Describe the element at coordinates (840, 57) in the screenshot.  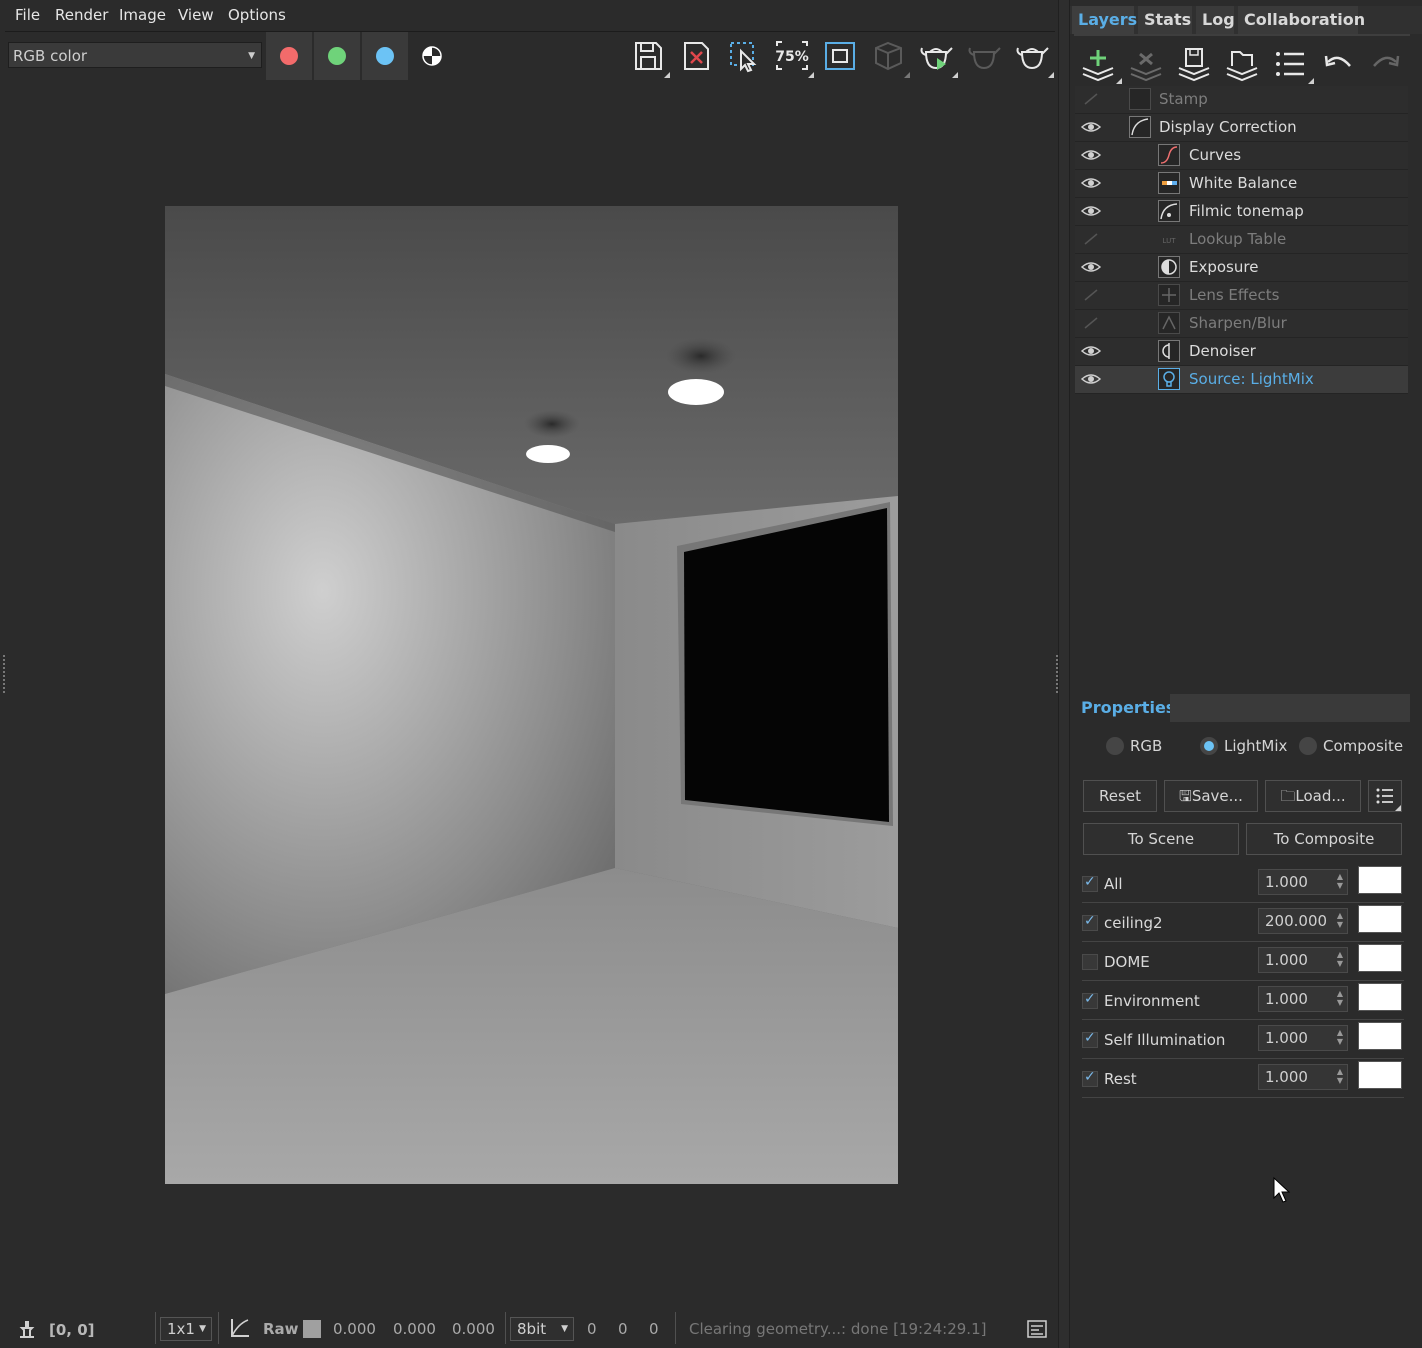
I see `fit-frame-button` at that location.